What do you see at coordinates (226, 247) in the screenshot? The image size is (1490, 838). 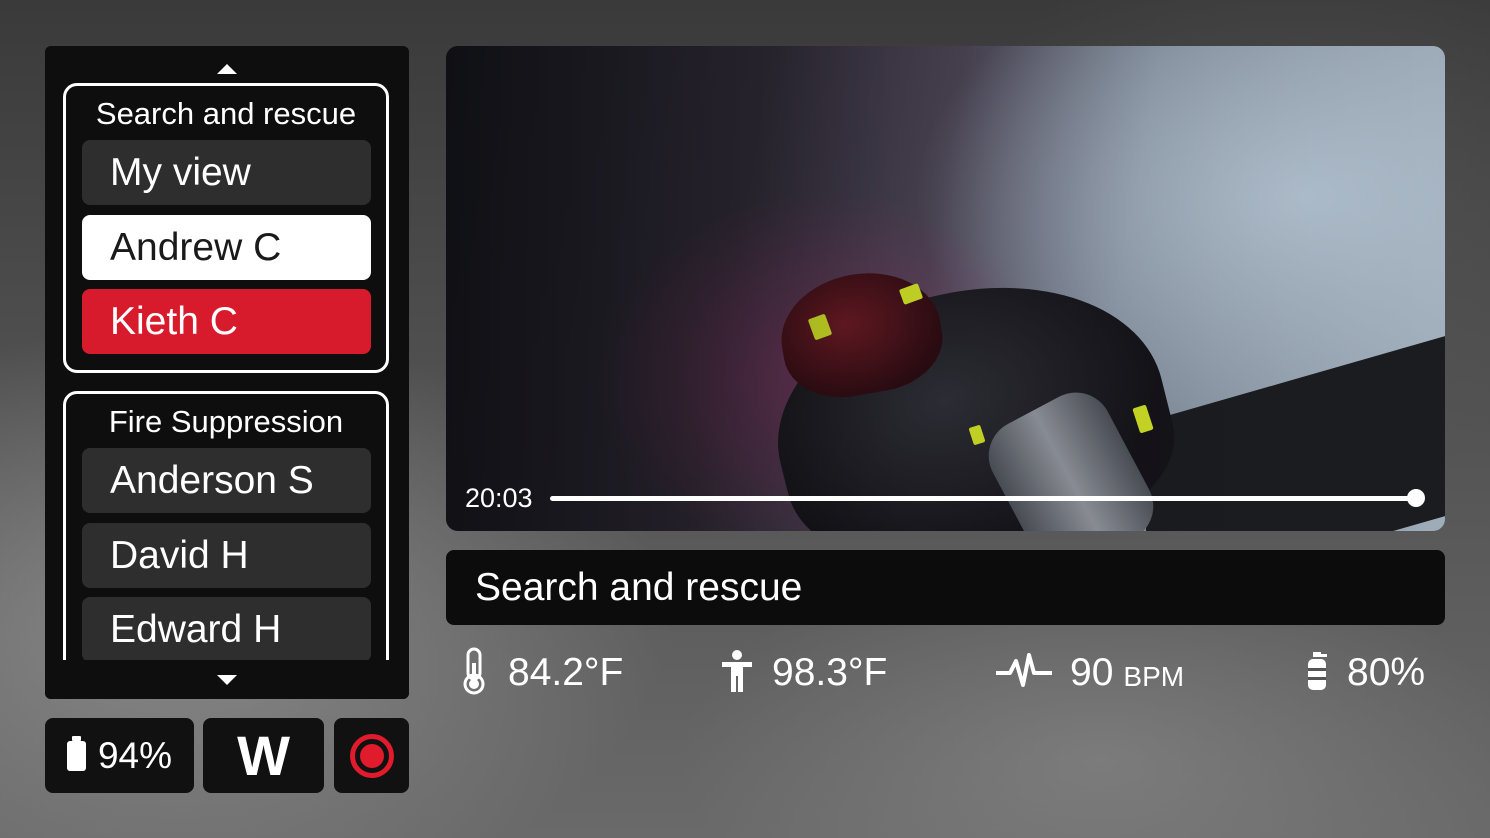 I see `member-andrew-c: Andrew C` at bounding box center [226, 247].